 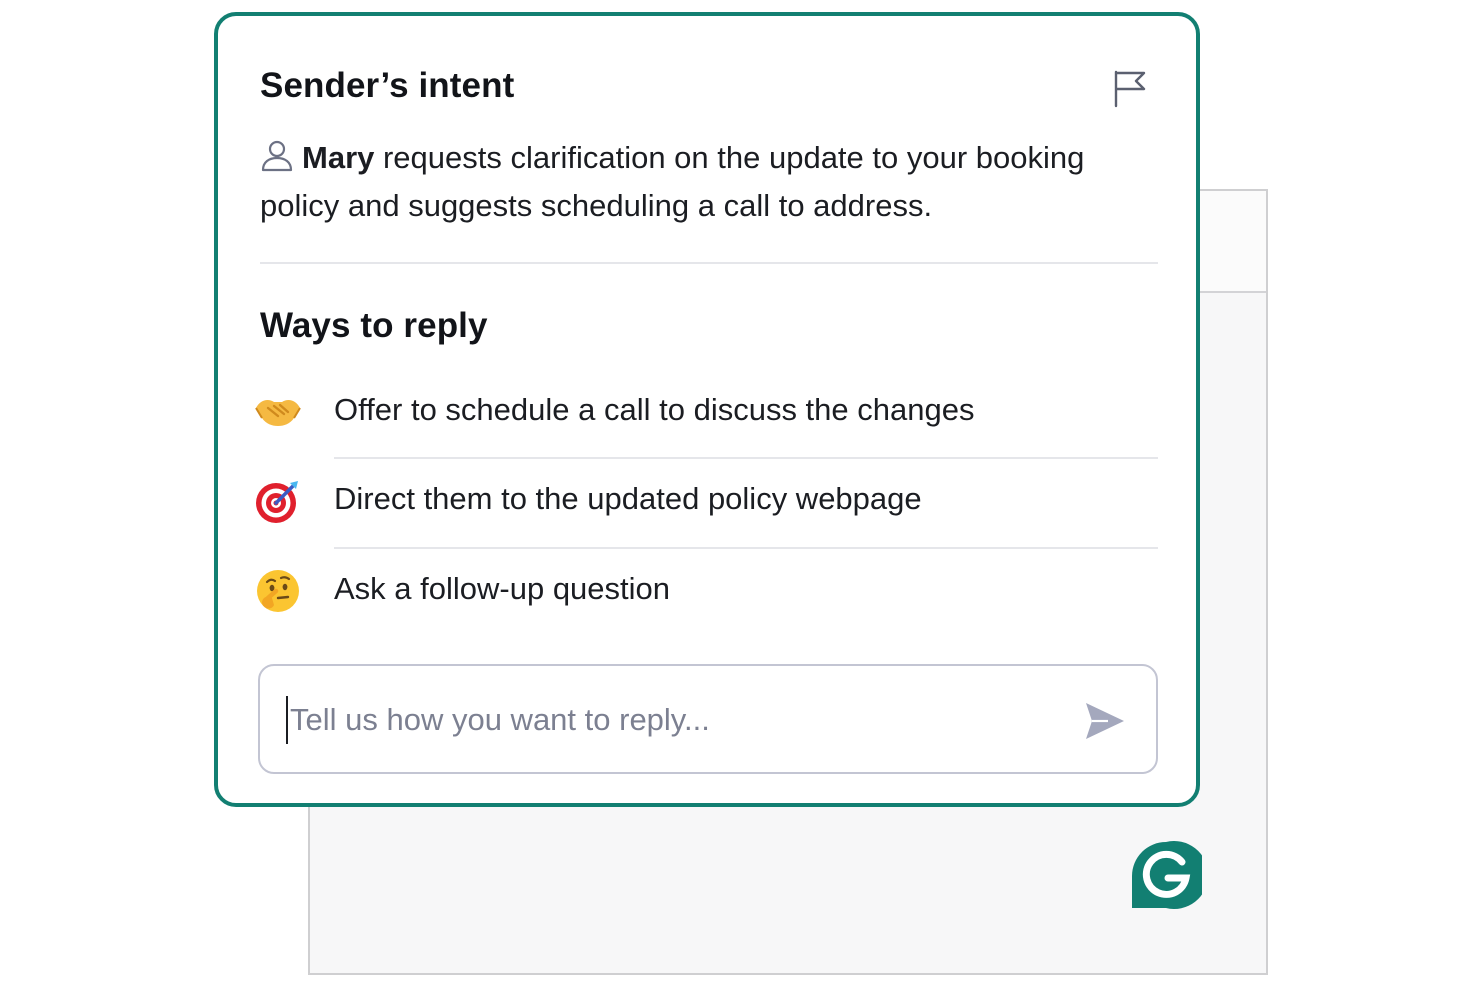 What do you see at coordinates (1105, 721) in the screenshot?
I see `send-icon` at bounding box center [1105, 721].